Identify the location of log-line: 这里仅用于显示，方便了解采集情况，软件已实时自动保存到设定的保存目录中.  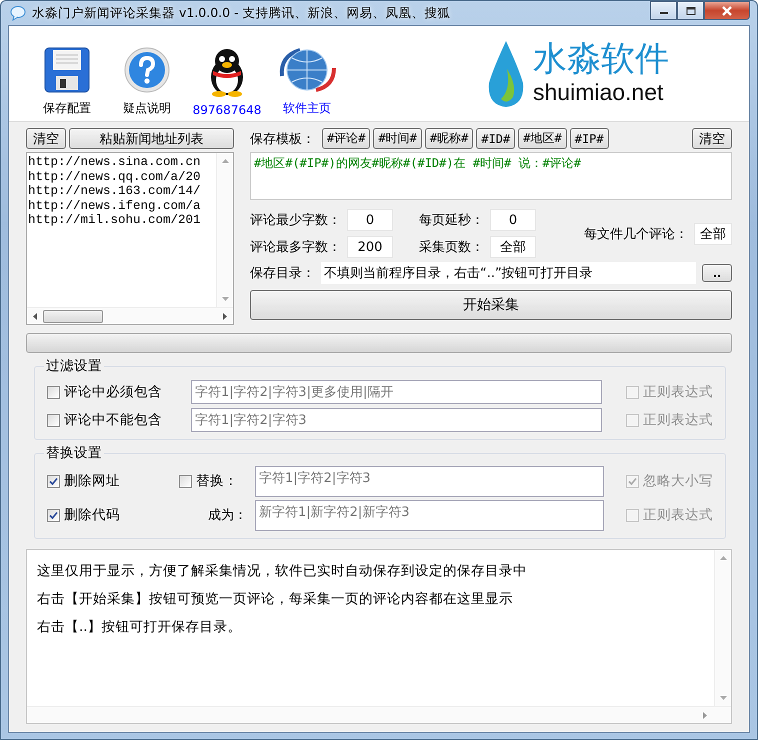
(282, 571).